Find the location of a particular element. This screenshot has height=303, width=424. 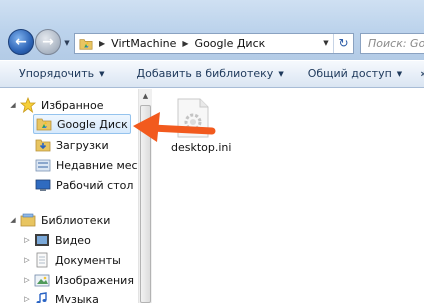

share-button: Общий доступ ▼ is located at coordinates (355, 74).